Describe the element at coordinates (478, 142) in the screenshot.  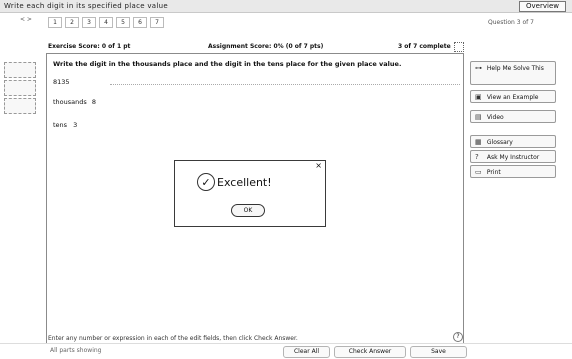
I see `glossary-icon: ▦` at that location.